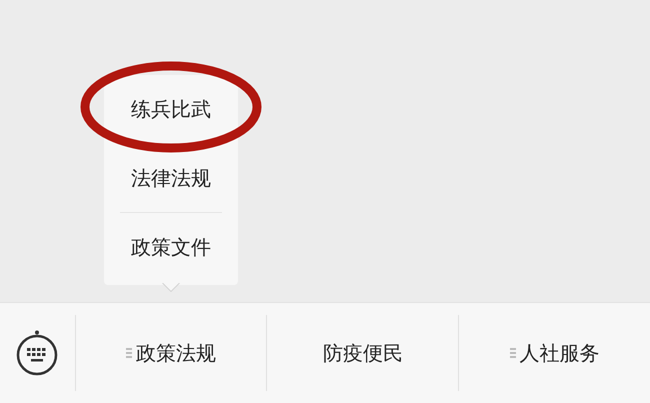  I want to click on submenu-item: 练兵比武, so click(171, 109).